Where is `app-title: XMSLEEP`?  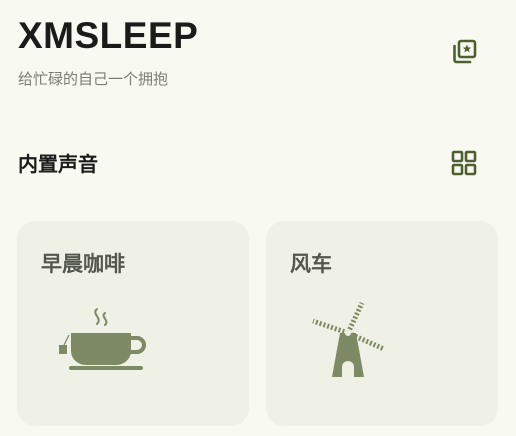 app-title: XMSLEEP is located at coordinates (108, 35).